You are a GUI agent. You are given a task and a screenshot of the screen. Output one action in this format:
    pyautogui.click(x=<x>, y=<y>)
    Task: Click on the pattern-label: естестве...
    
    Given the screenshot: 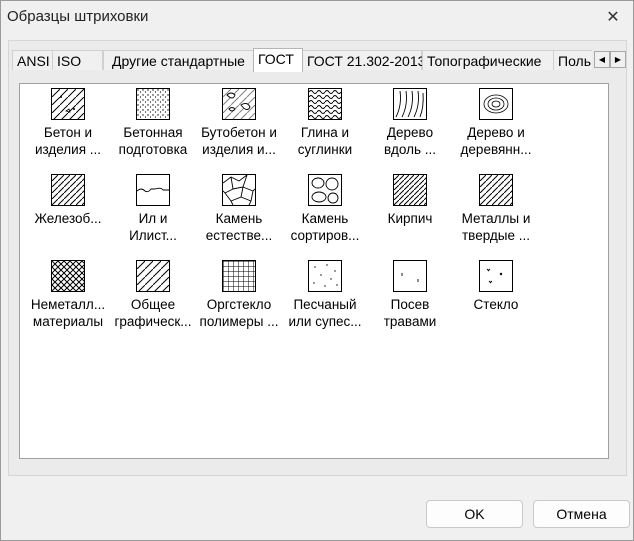 What is the action you would take?
    pyautogui.click(x=239, y=235)
    